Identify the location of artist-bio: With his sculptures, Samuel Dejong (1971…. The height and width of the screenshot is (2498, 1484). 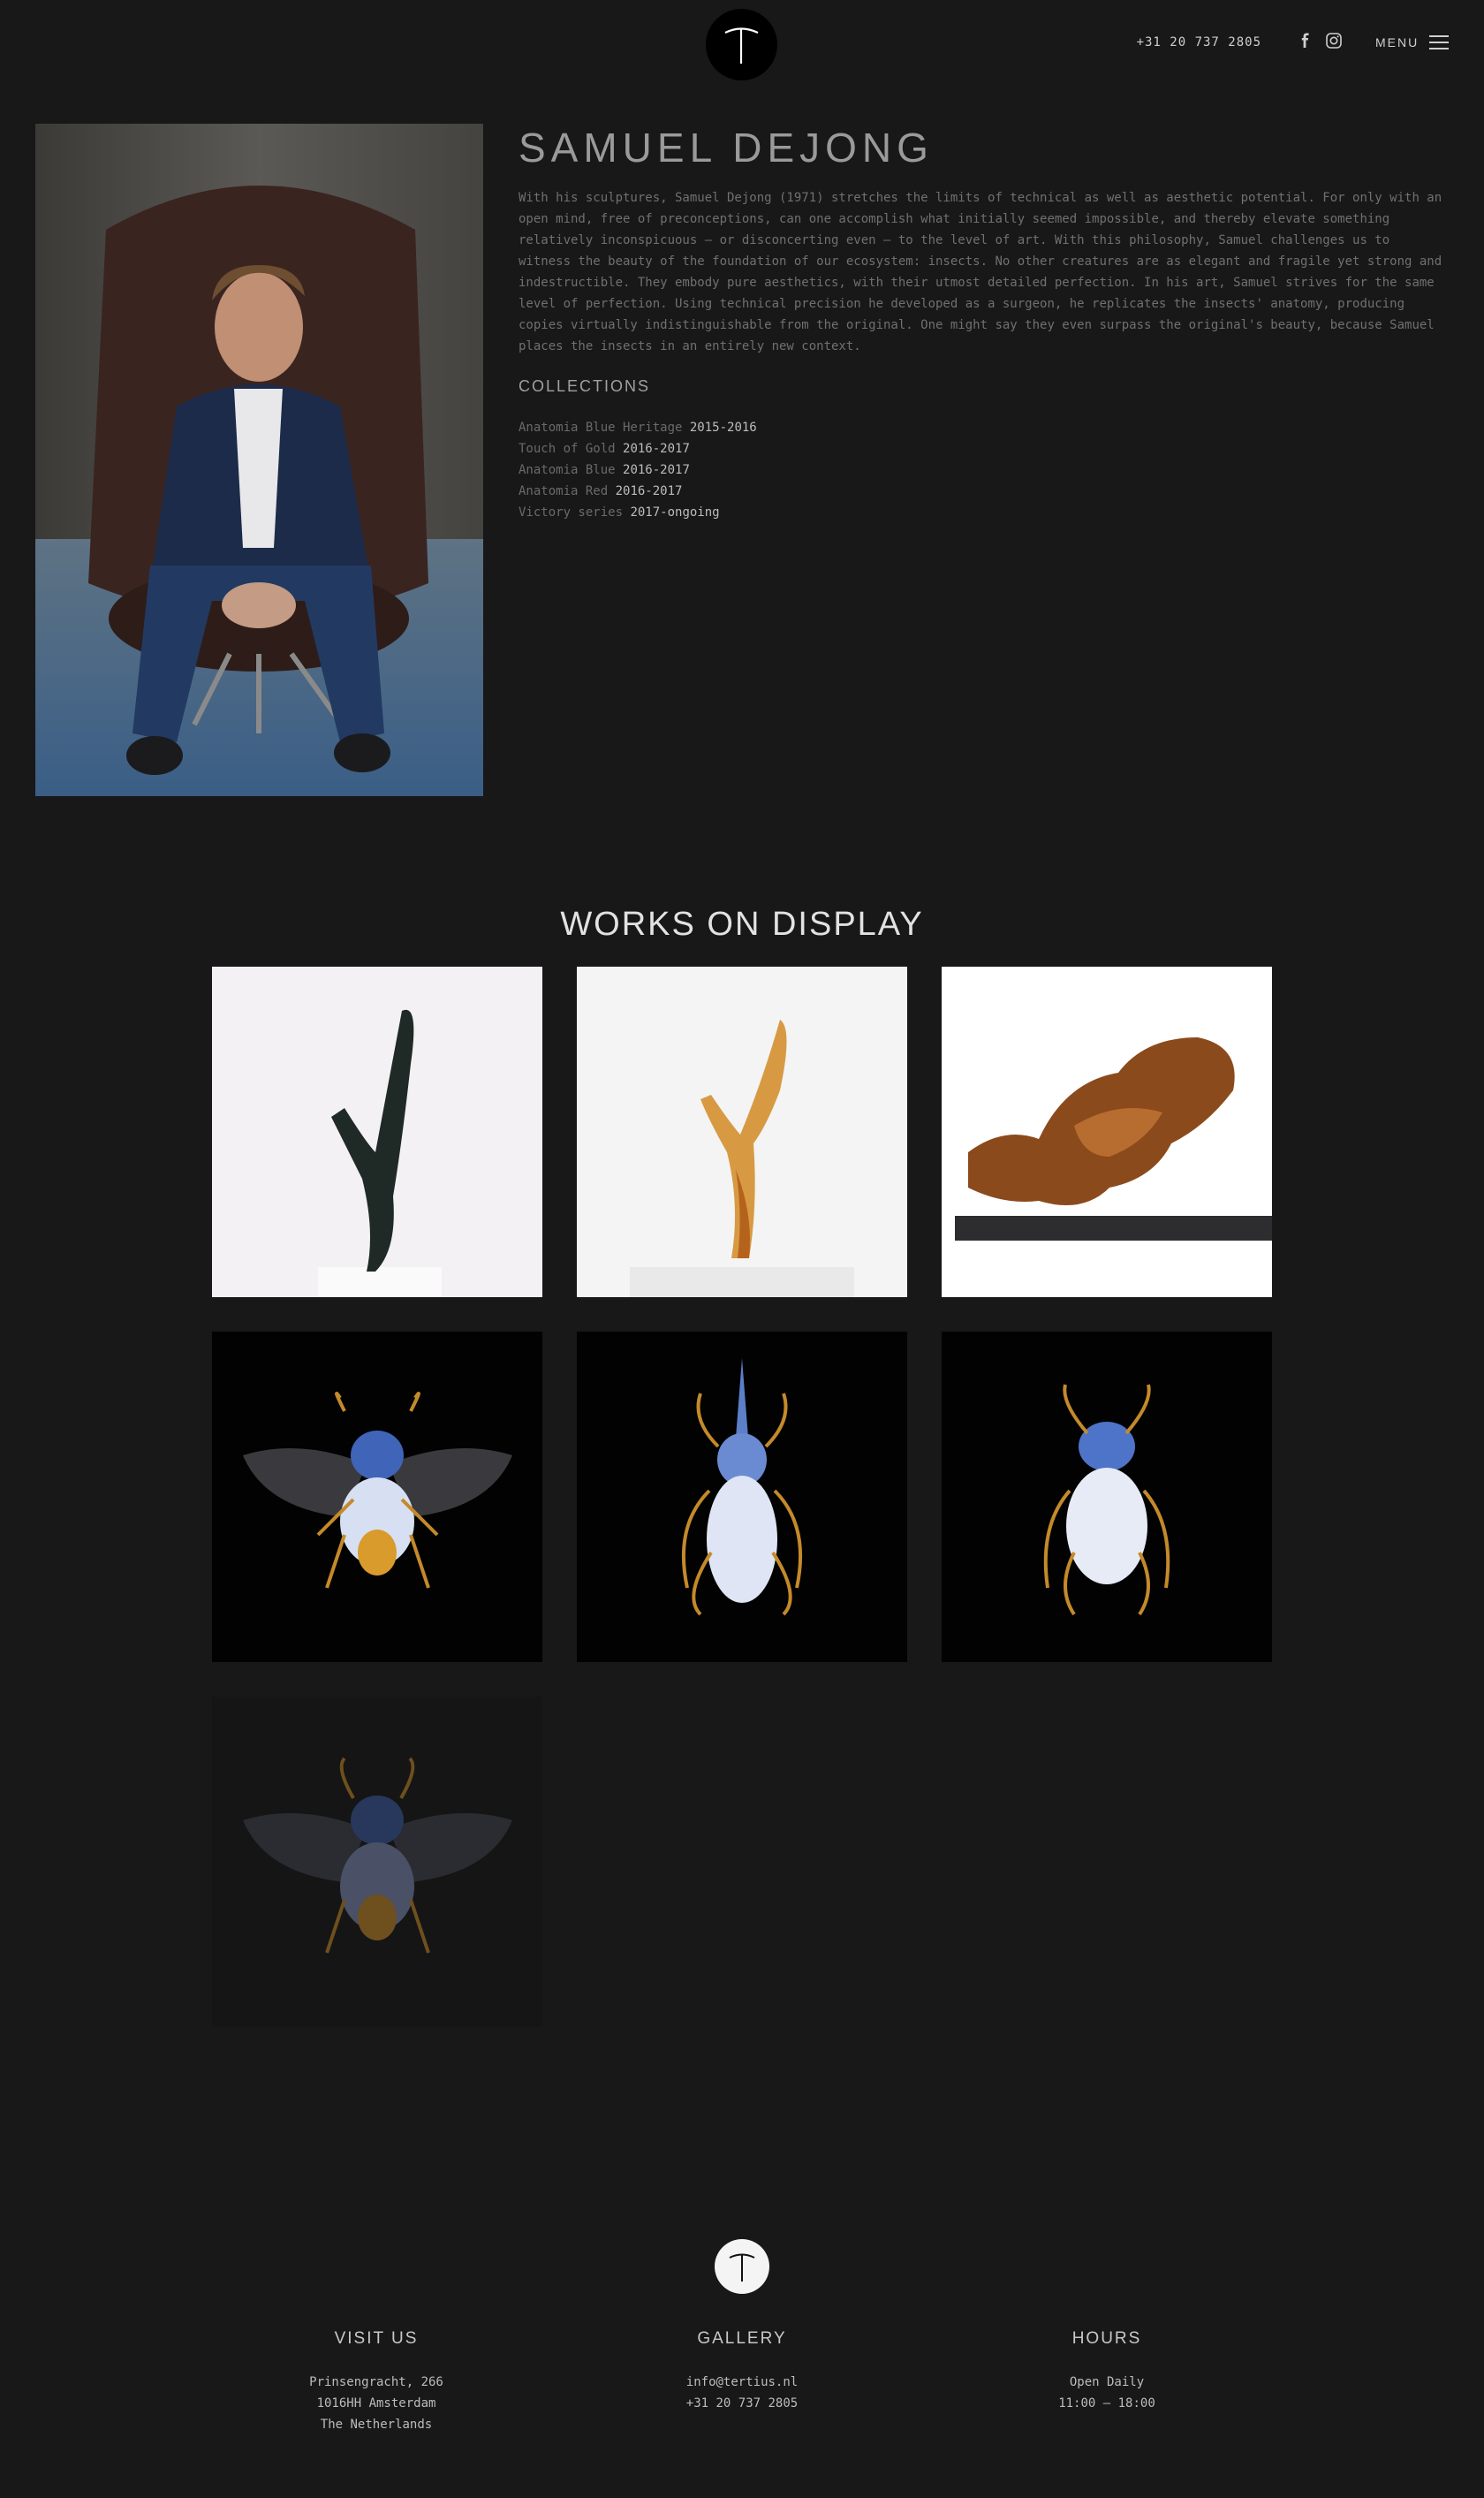
(980, 272).